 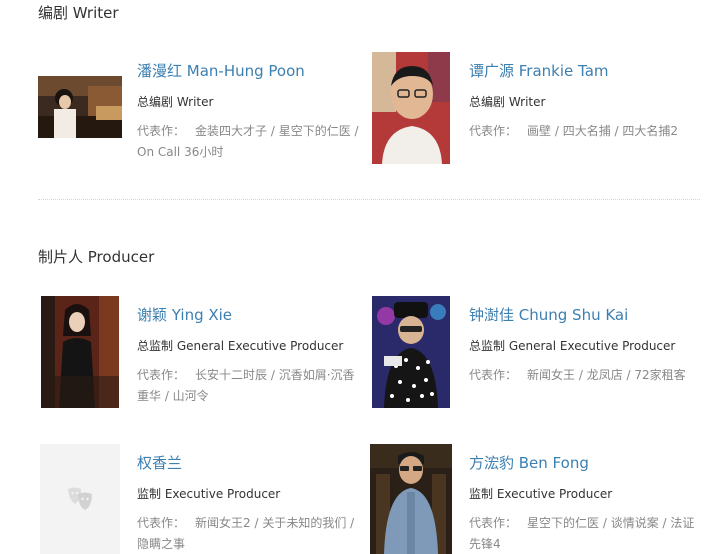 I want to click on theater-masks-icon, so click(x=80, y=498).